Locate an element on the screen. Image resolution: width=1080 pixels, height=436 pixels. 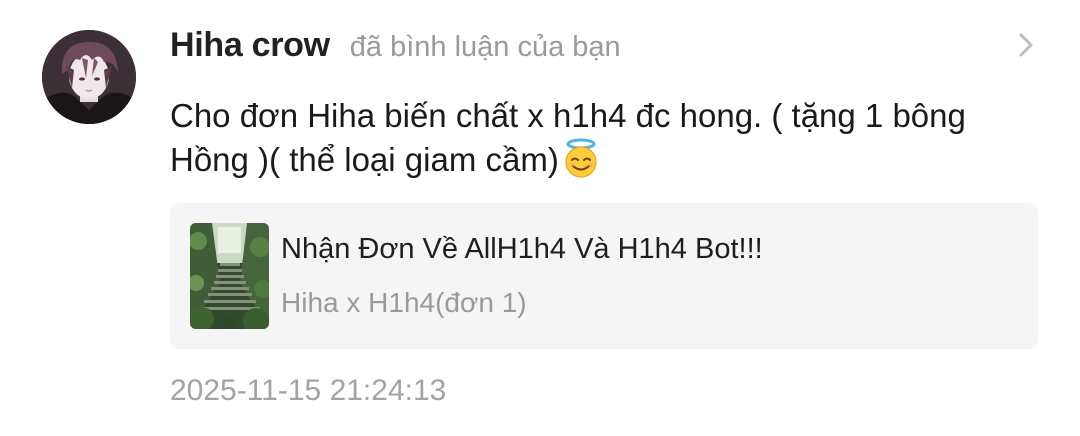
chevron-right-icon is located at coordinates (1026, 45).